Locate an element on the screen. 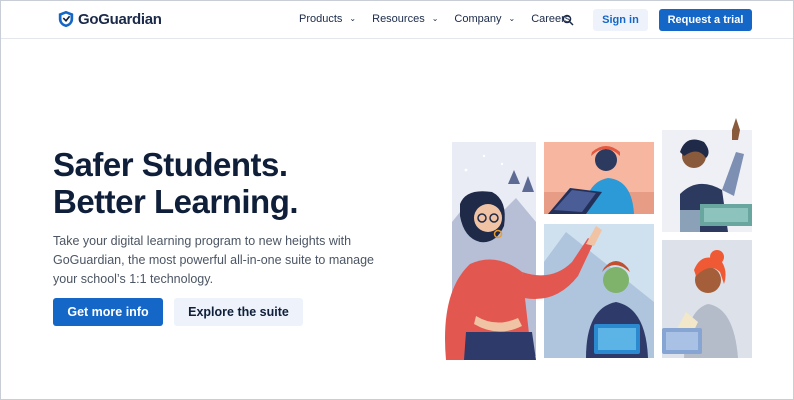 This screenshot has width=794, height=400. sign-in-button: Sign in is located at coordinates (620, 20).